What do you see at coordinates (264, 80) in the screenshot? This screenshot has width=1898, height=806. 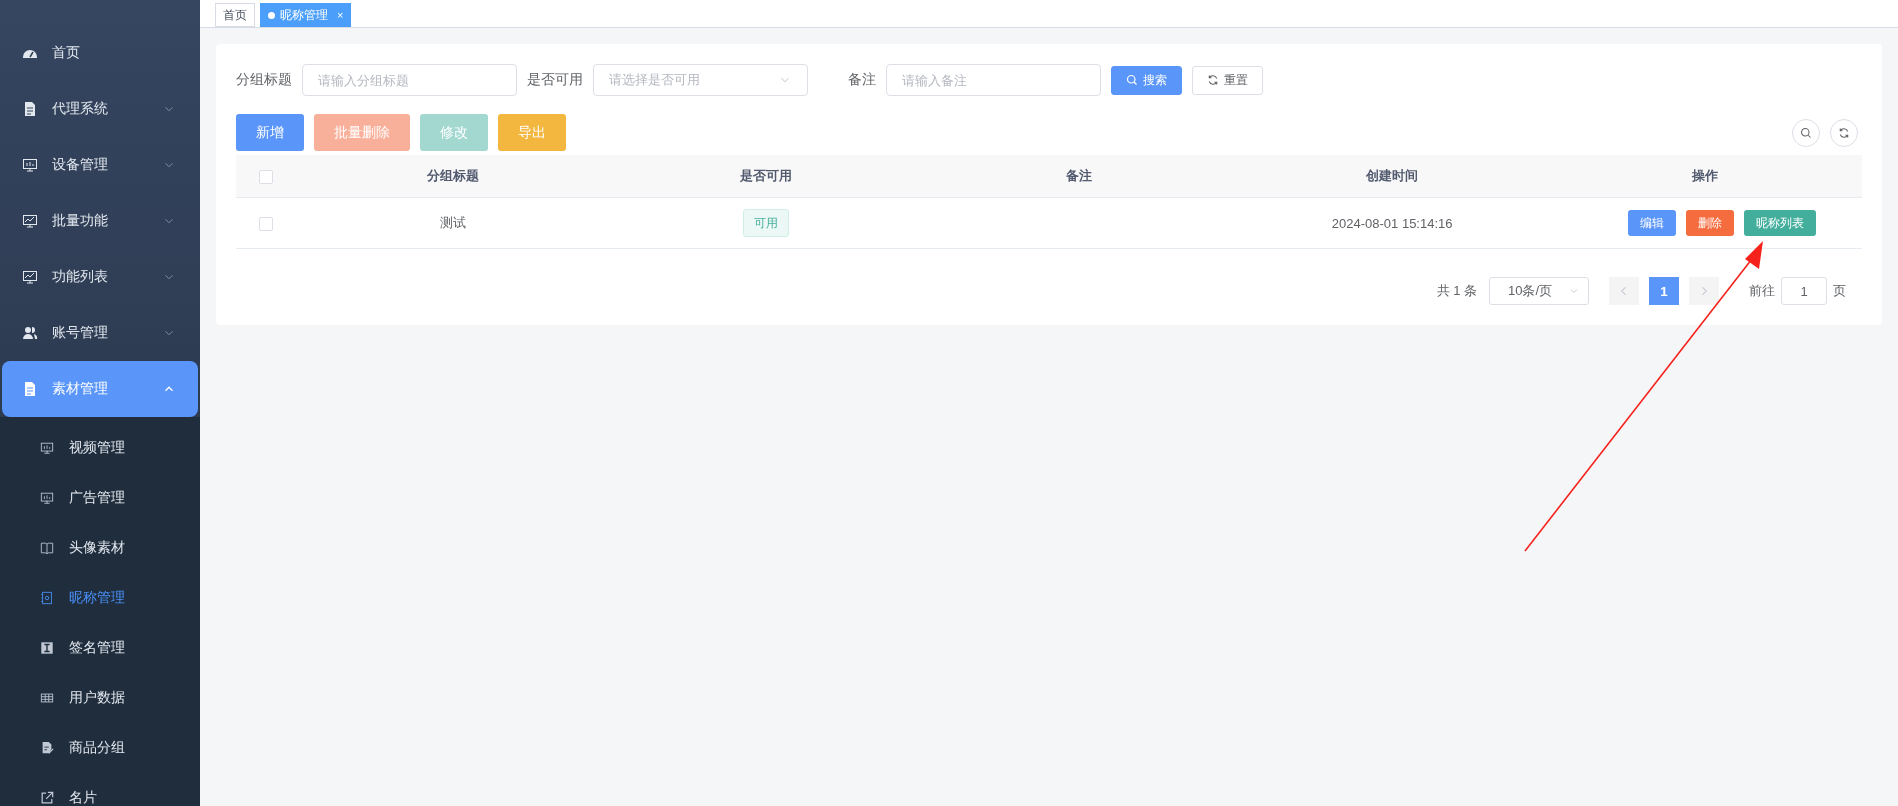 I see `field-label: 分组标题` at bounding box center [264, 80].